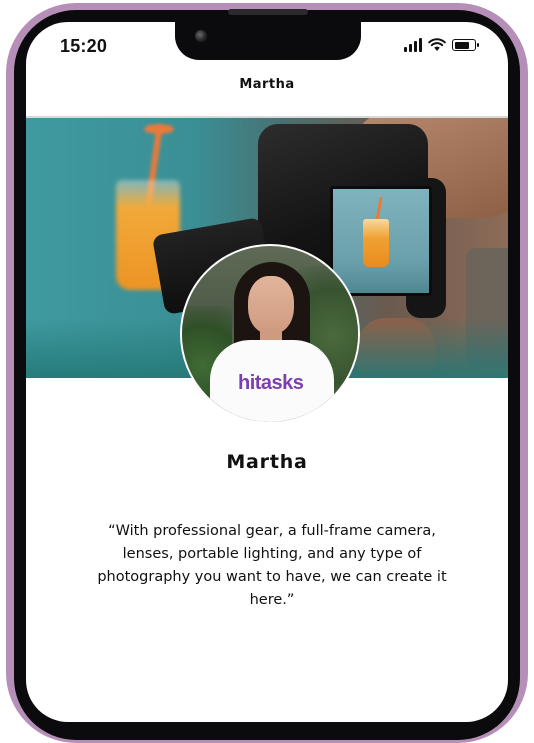  Describe the element at coordinates (84, 46) in the screenshot. I see `status-time: 15:20` at that location.